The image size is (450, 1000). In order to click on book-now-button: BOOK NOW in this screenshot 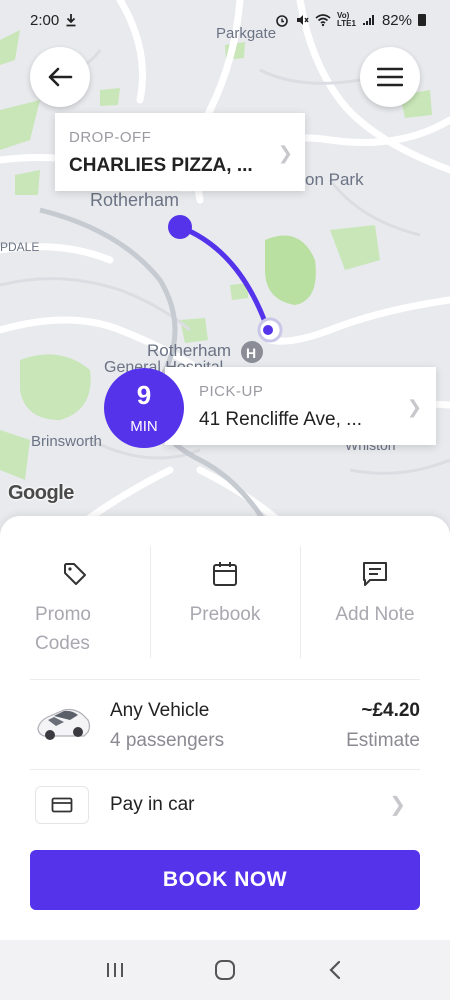, I will do `click(225, 880)`.